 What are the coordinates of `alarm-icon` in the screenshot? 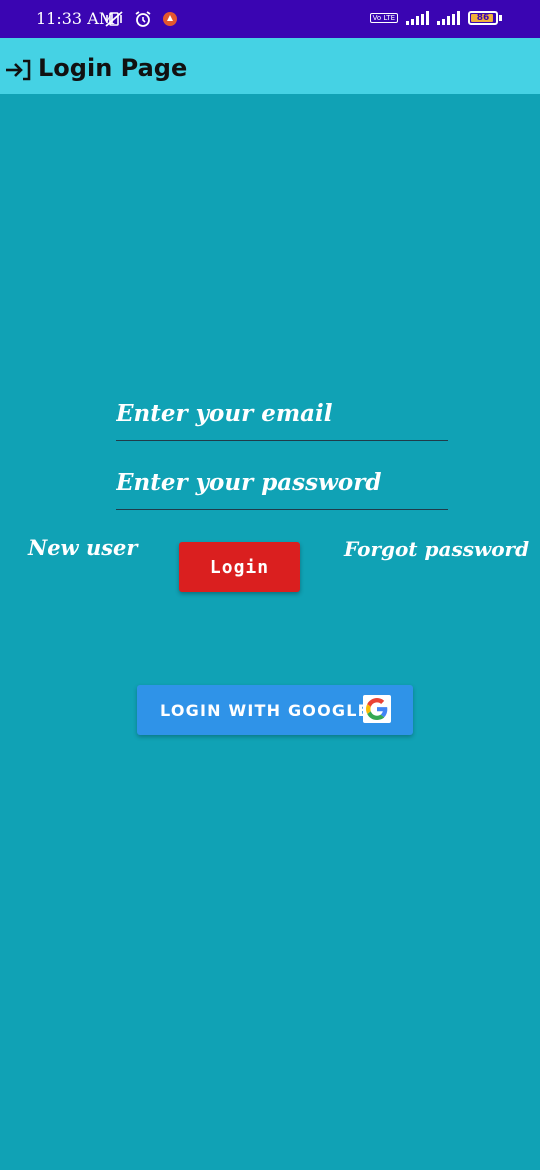 It's located at (143, 21).